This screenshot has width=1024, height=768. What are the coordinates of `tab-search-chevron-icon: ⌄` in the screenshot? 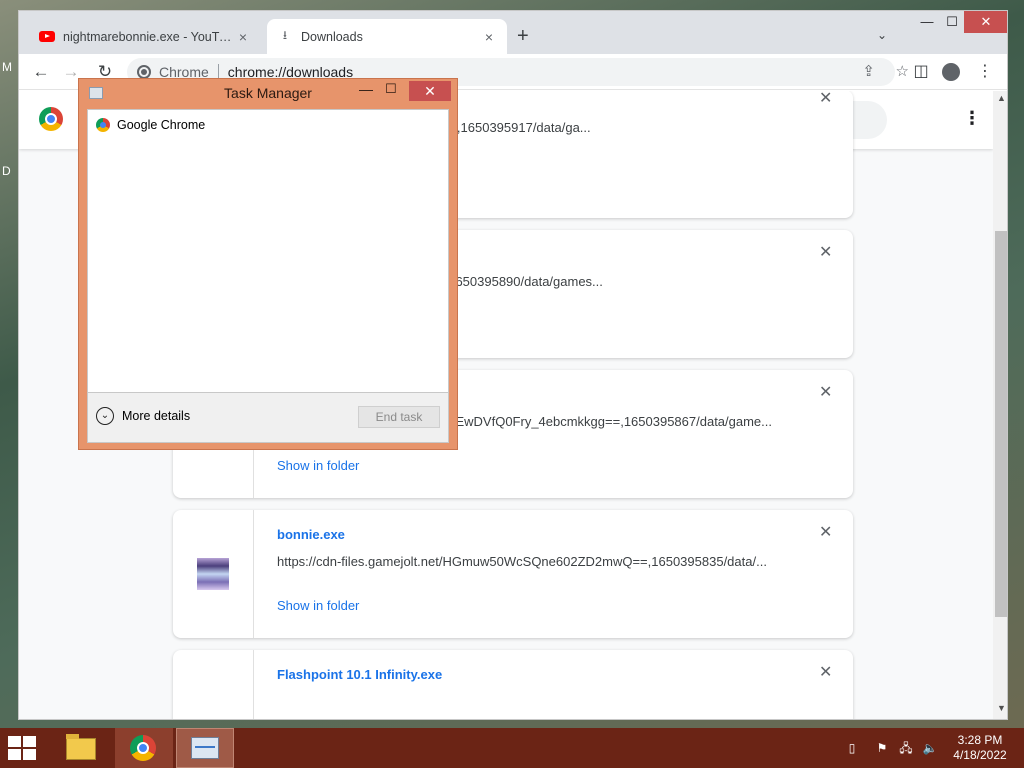 It's located at (882, 35).